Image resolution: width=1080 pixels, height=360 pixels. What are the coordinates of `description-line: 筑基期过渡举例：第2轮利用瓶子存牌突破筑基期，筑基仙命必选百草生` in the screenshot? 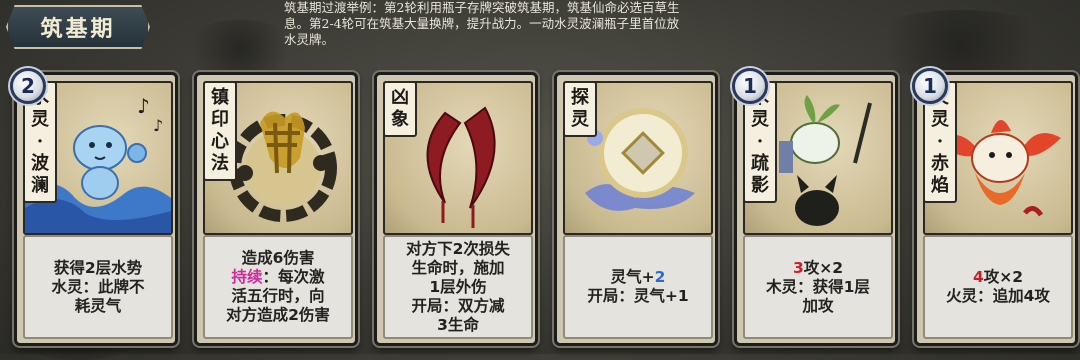 It's located at (482, 7).